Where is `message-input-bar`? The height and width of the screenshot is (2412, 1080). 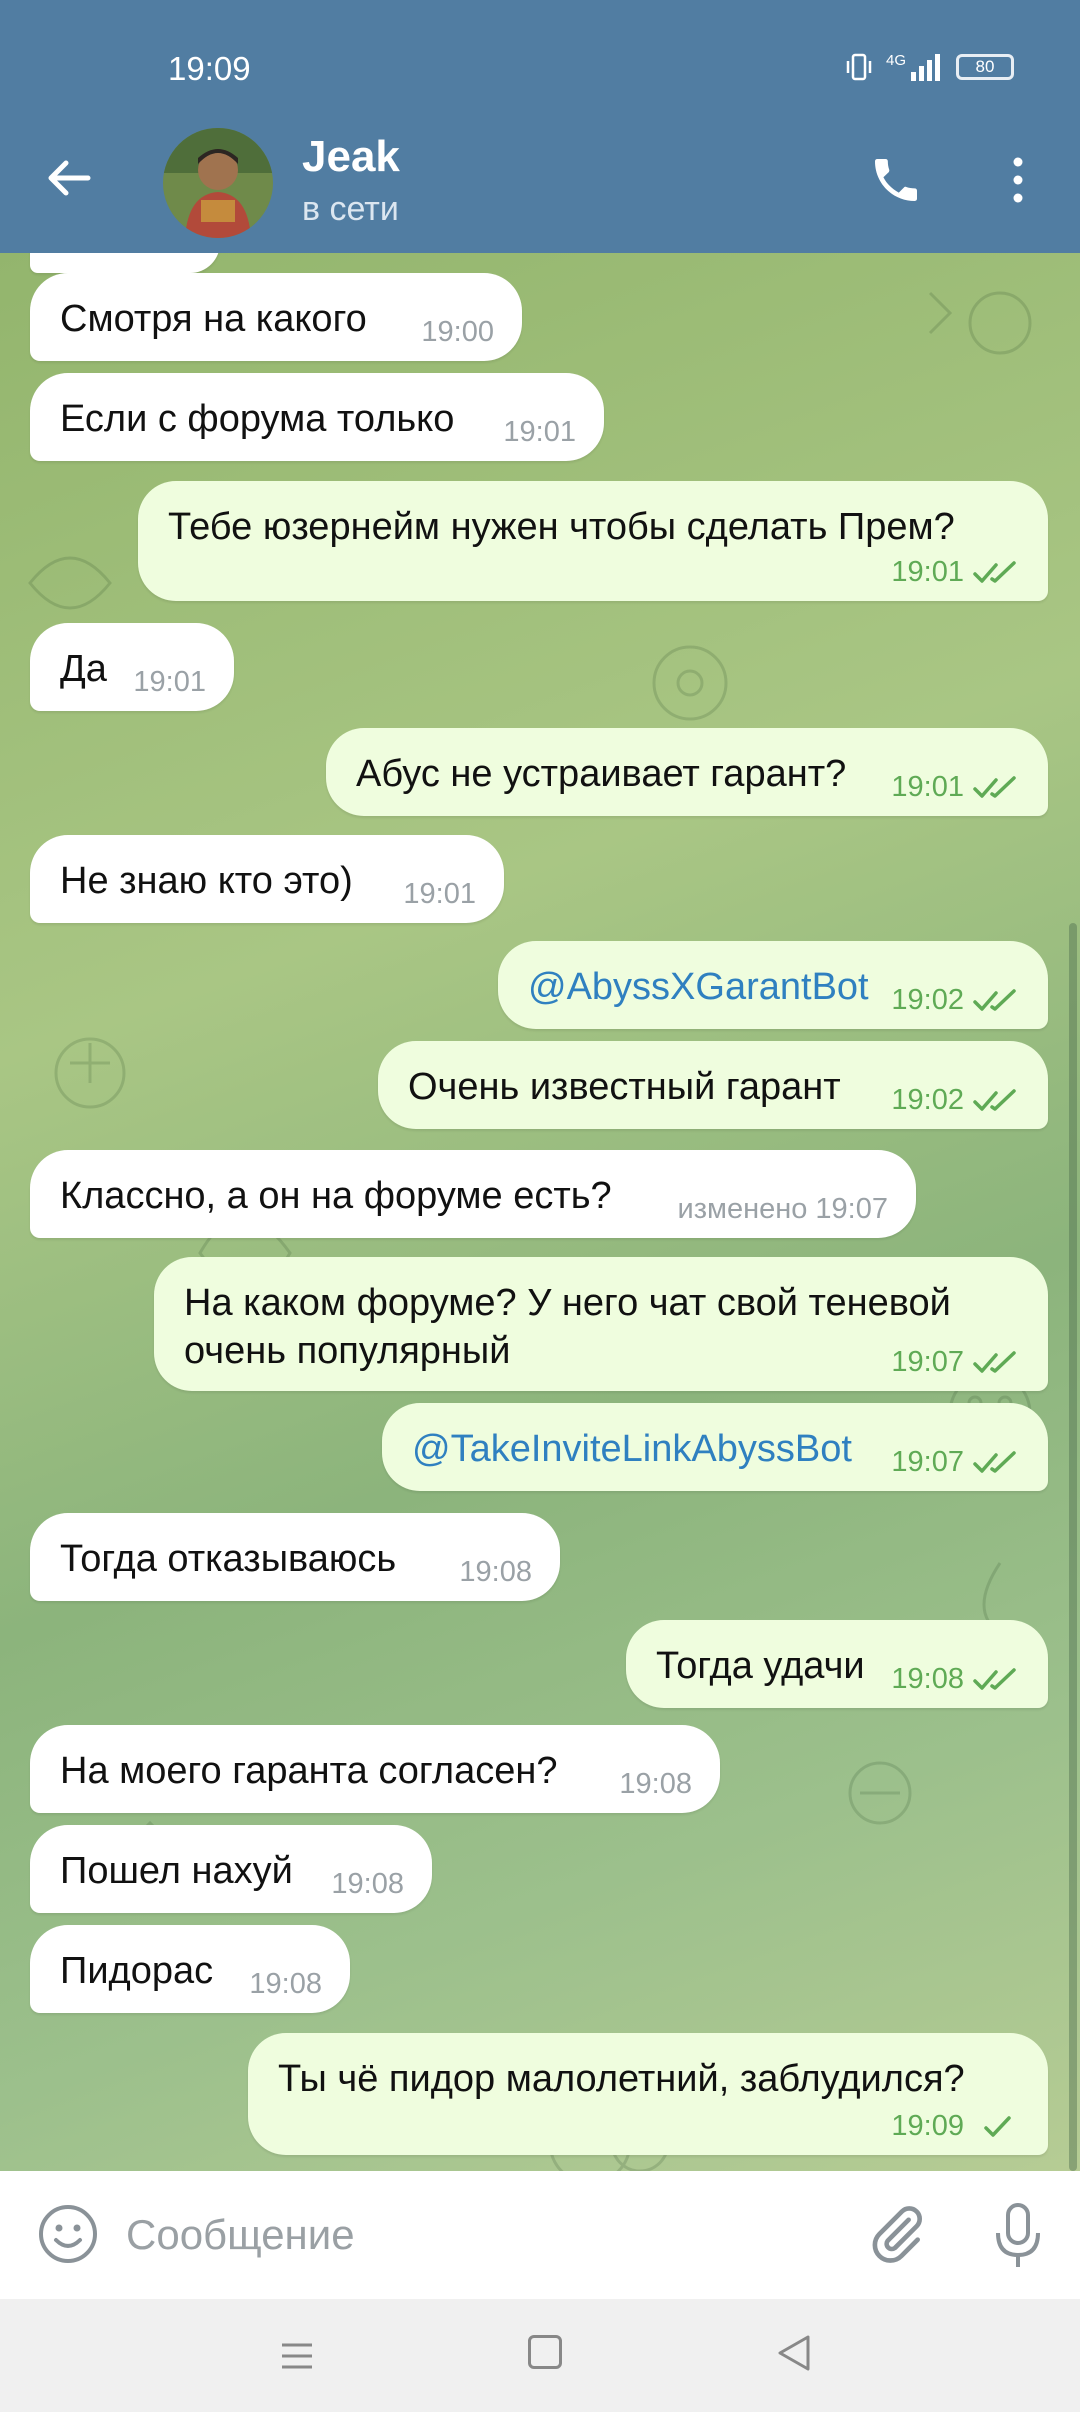 message-input-bar is located at coordinates (540, 2235).